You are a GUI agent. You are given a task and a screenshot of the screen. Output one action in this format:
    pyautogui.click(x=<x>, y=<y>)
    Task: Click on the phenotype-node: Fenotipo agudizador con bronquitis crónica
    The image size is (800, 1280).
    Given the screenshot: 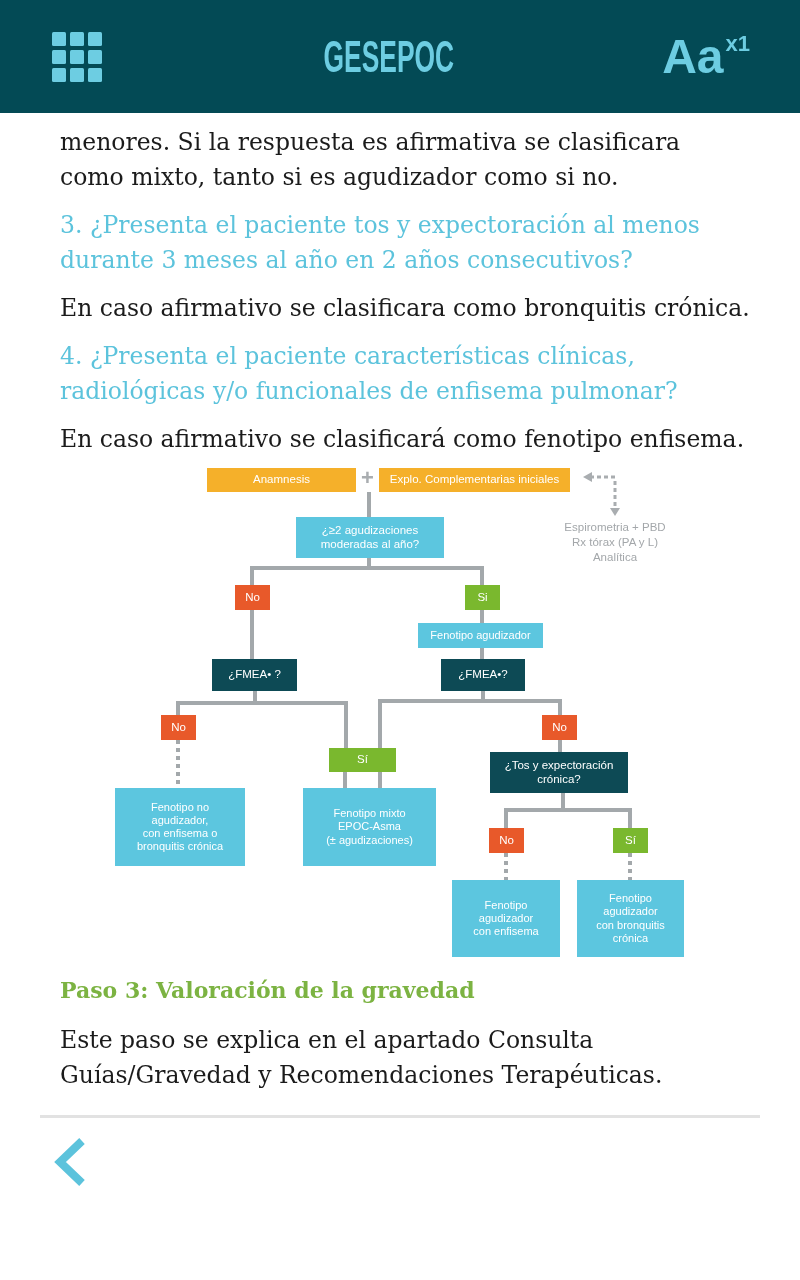 What is the action you would take?
    pyautogui.click(x=630, y=918)
    